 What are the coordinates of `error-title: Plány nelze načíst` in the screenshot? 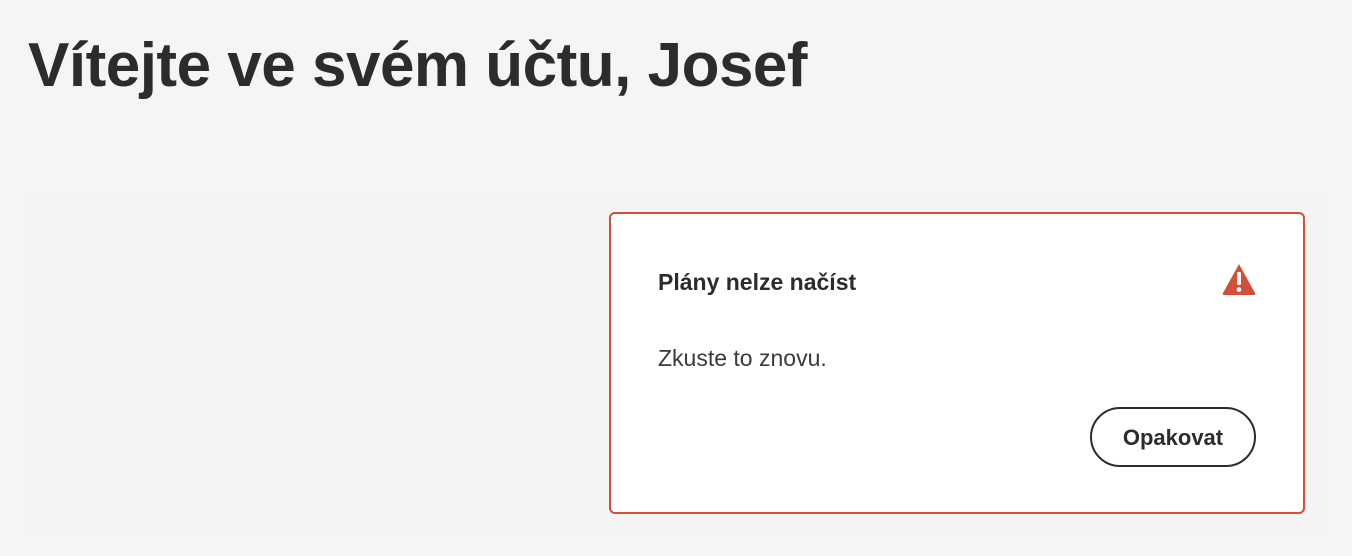 It's located at (757, 282).